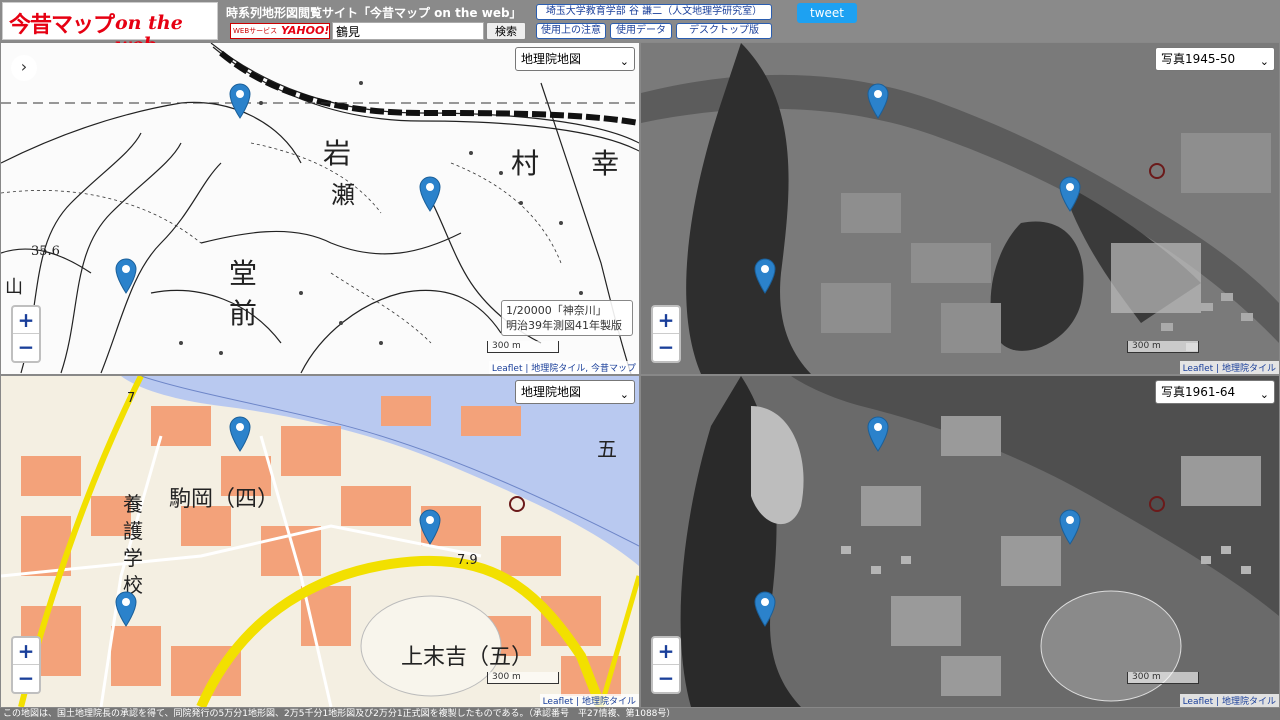  Describe the element at coordinates (243, 273) in the screenshot. I see `map-label-do: 堂` at that location.